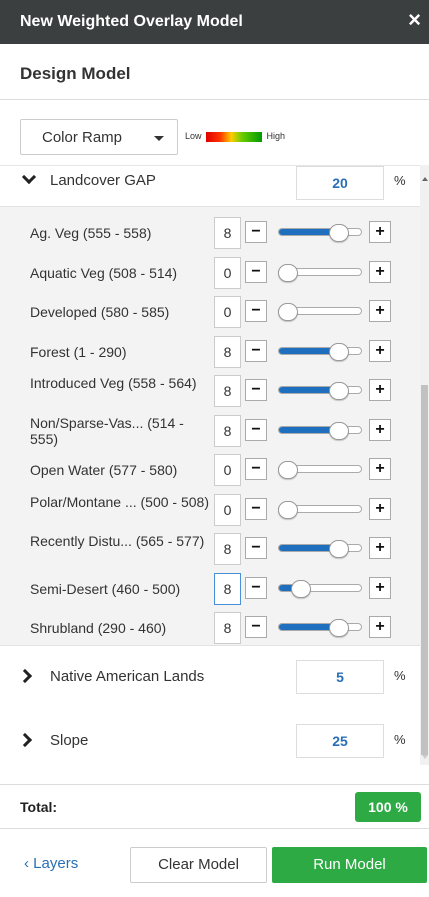  Describe the element at coordinates (104, 272) in the screenshot. I see `item-name: Aquatic Veg (508 - 514)` at that location.